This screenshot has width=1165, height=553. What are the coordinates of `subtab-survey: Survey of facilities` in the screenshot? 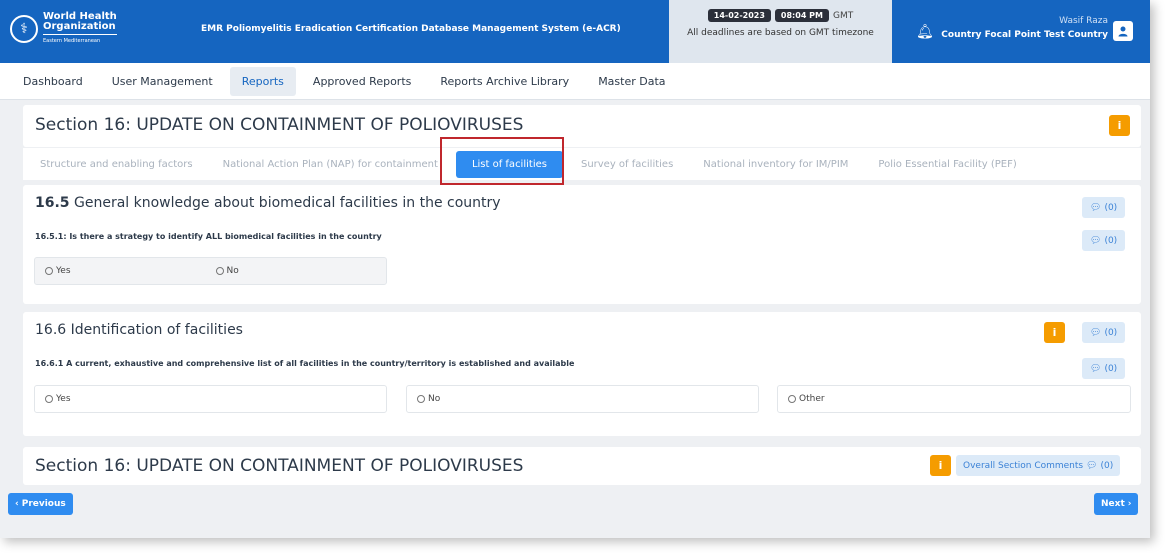 It's located at (627, 164).